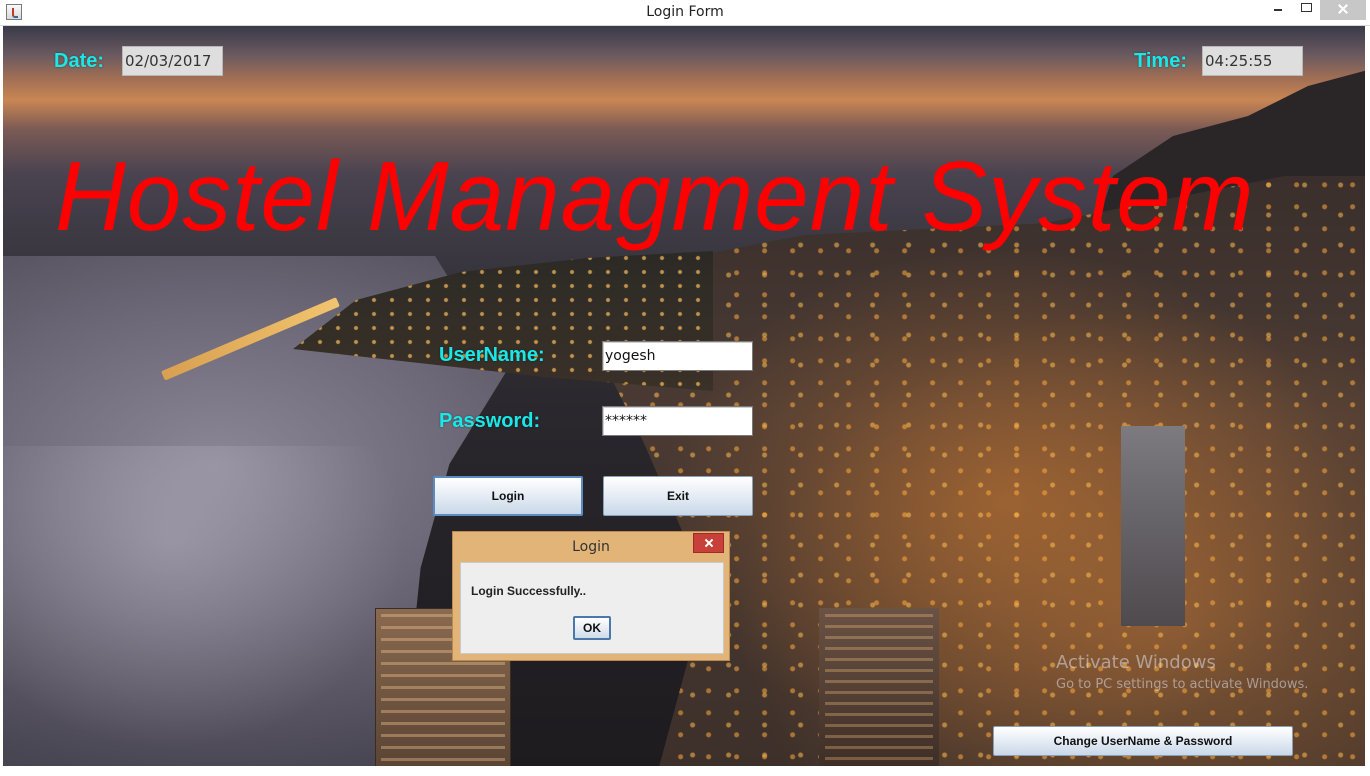  Describe the element at coordinates (1160, 61) in the screenshot. I see `time-label: Time:` at that location.